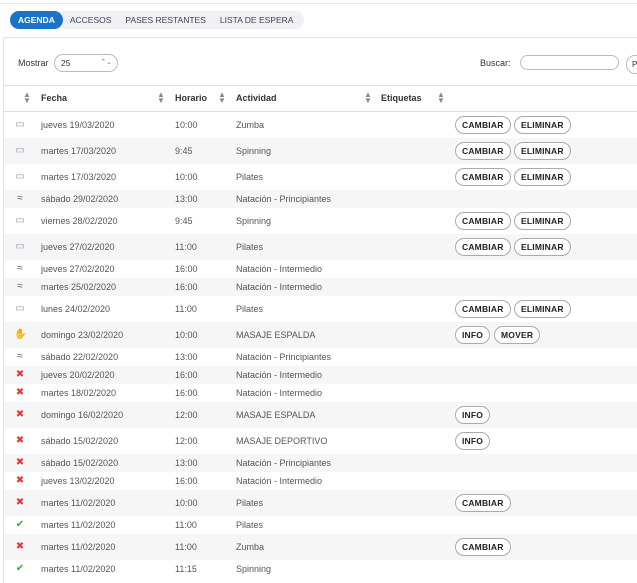 Image resolution: width=637 pixels, height=583 pixels. What do you see at coordinates (186, 415) in the screenshot?
I see `cell-hora: 12:00` at bounding box center [186, 415].